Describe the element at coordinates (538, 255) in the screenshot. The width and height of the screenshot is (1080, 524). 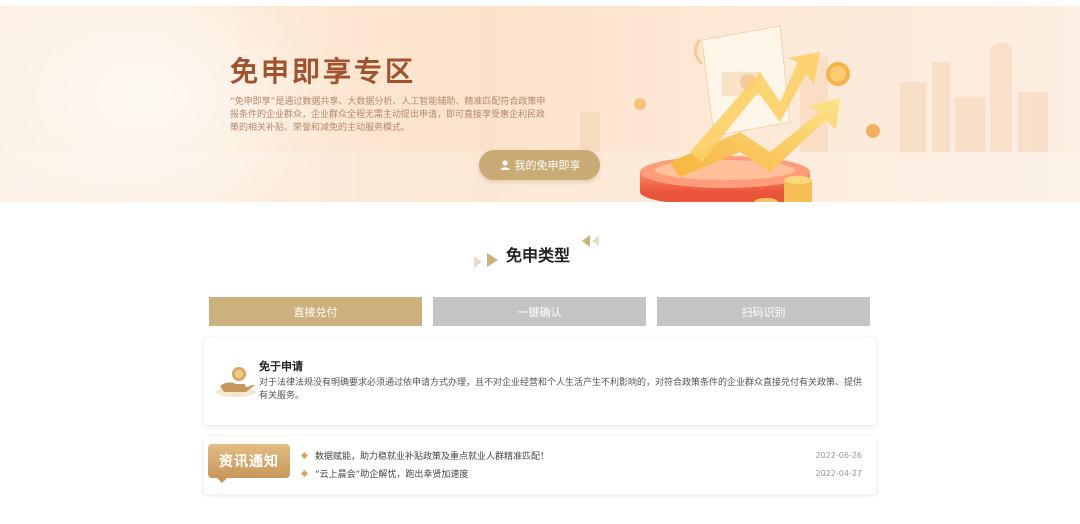
I see `section-title: 免申类型` at that location.